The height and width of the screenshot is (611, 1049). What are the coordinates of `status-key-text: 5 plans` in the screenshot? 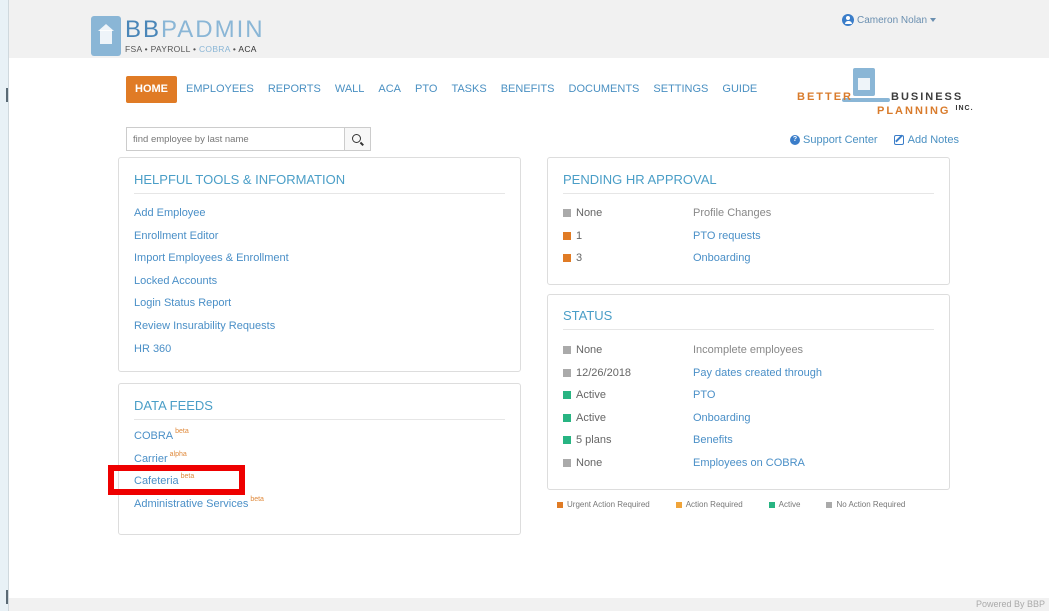 It's located at (594, 440).